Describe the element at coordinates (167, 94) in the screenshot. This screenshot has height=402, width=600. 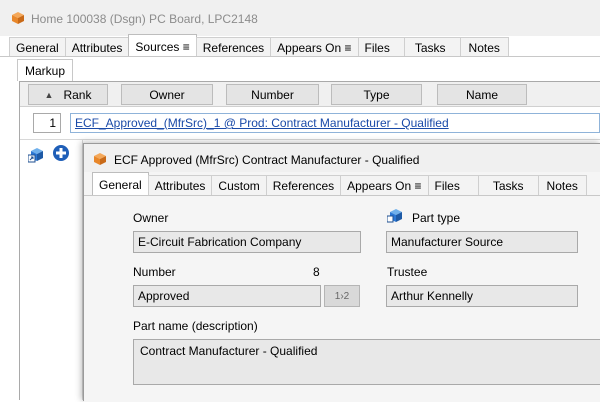
I see `column-owner: Owner` at that location.